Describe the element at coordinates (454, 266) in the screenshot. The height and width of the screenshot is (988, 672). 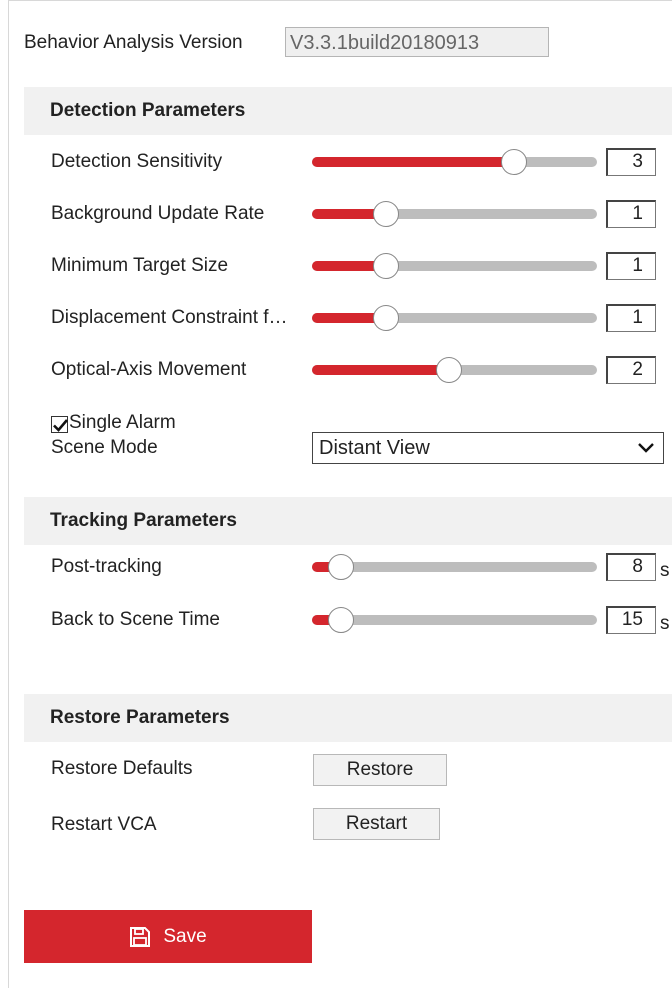
I see `minimum-target-size-slider` at that location.